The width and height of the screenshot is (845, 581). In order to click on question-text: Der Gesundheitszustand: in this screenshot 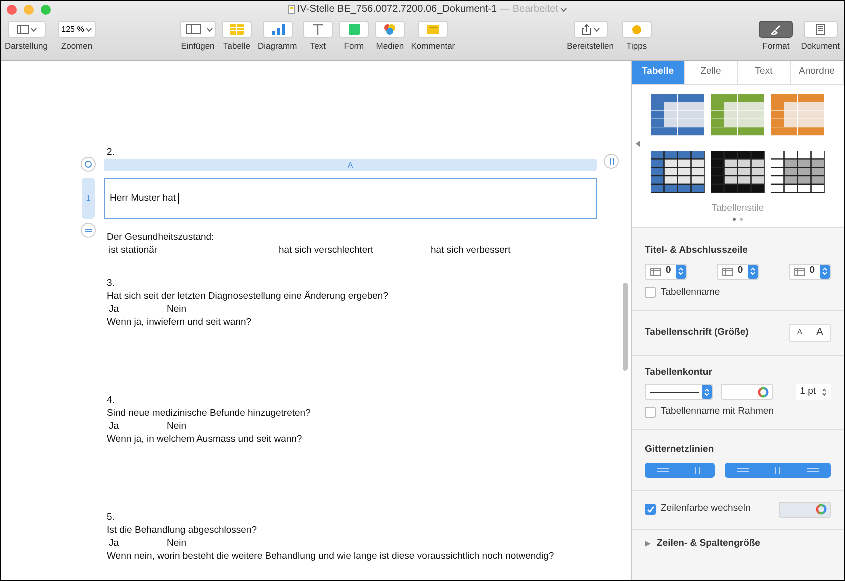, I will do `click(161, 237)`.